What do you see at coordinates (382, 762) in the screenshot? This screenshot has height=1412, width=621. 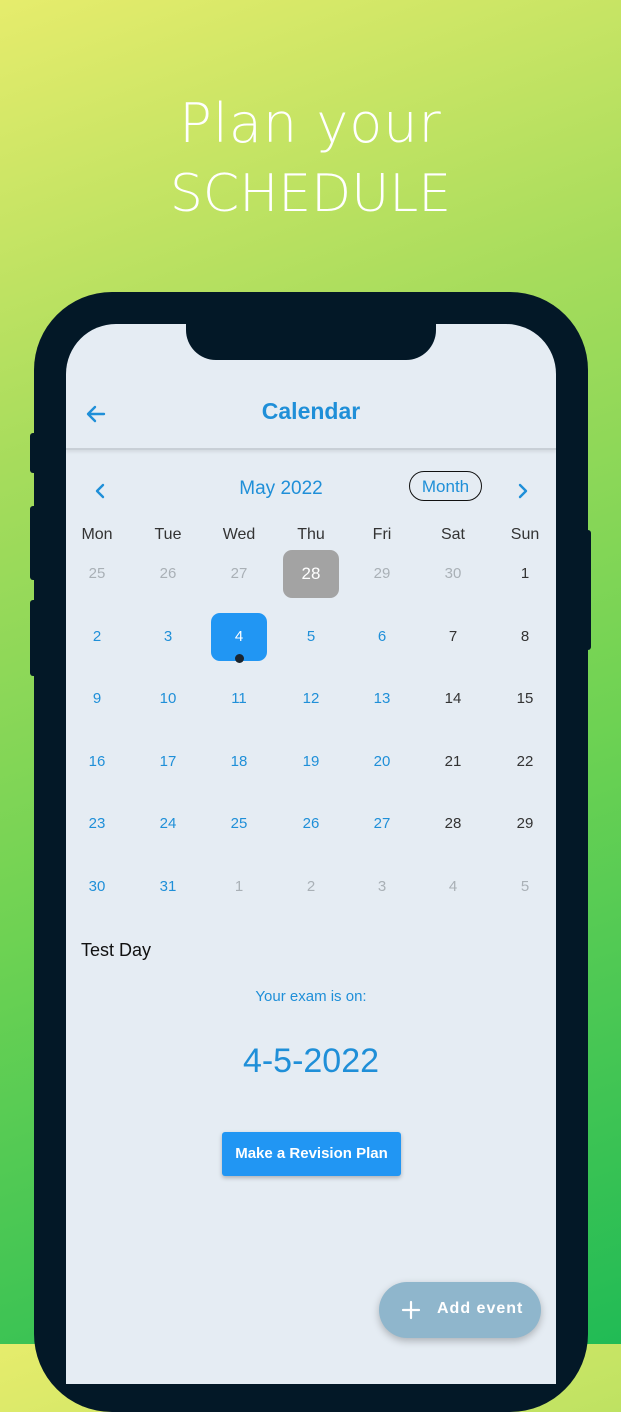 I see `calendar-day: 20` at bounding box center [382, 762].